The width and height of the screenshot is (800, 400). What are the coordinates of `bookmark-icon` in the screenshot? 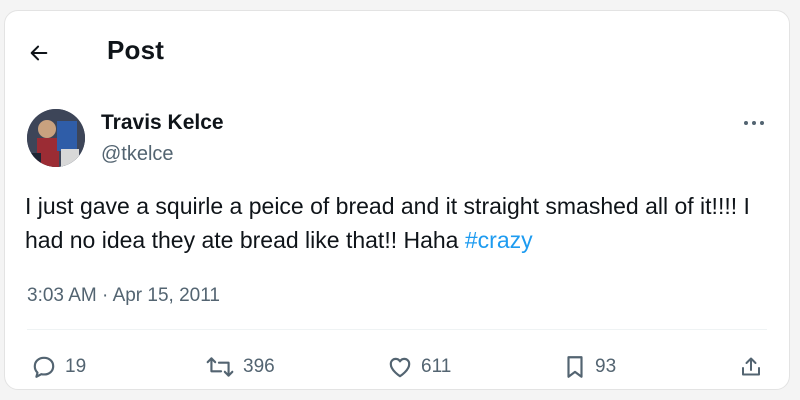 It's located at (575, 367).